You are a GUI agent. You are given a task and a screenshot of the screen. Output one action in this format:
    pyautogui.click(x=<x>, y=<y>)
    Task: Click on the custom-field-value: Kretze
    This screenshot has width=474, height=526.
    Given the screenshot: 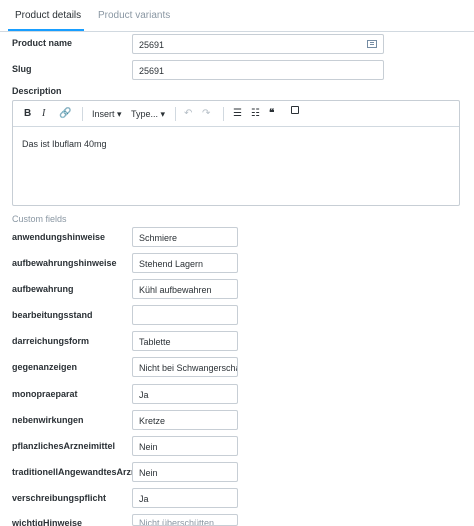 What is the action you would take?
    pyautogui.click(x=152, y=421)
    